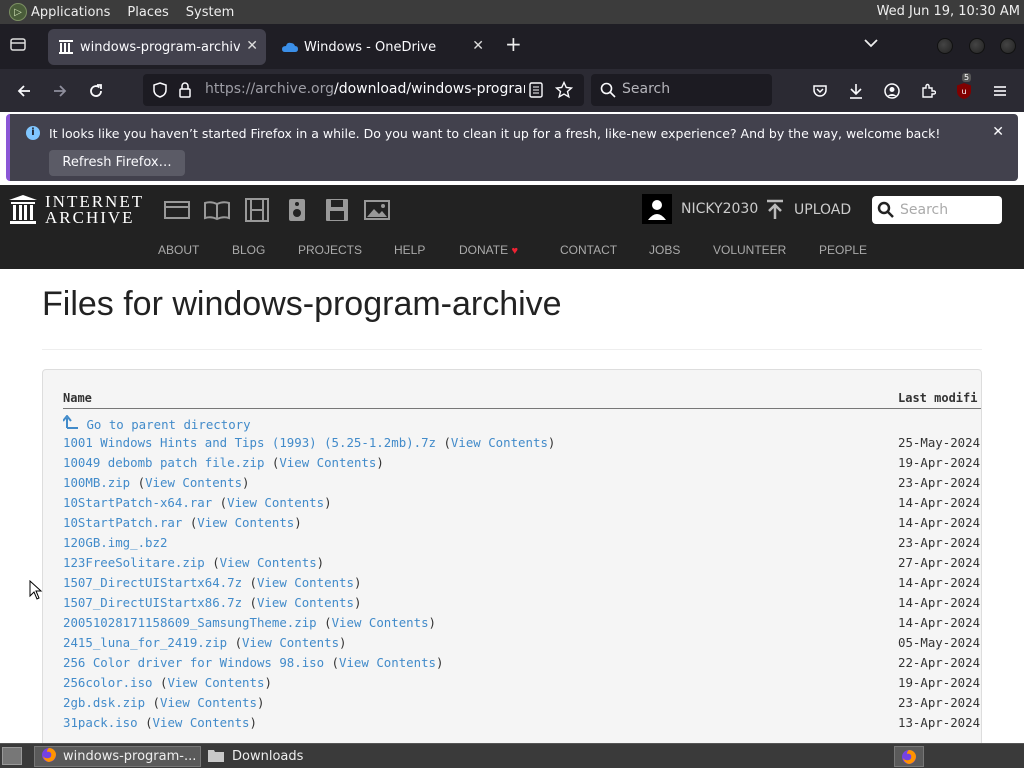  Describe the element at coordinates (297, 210) in the screenshot. I see `audio-icon` at that location.